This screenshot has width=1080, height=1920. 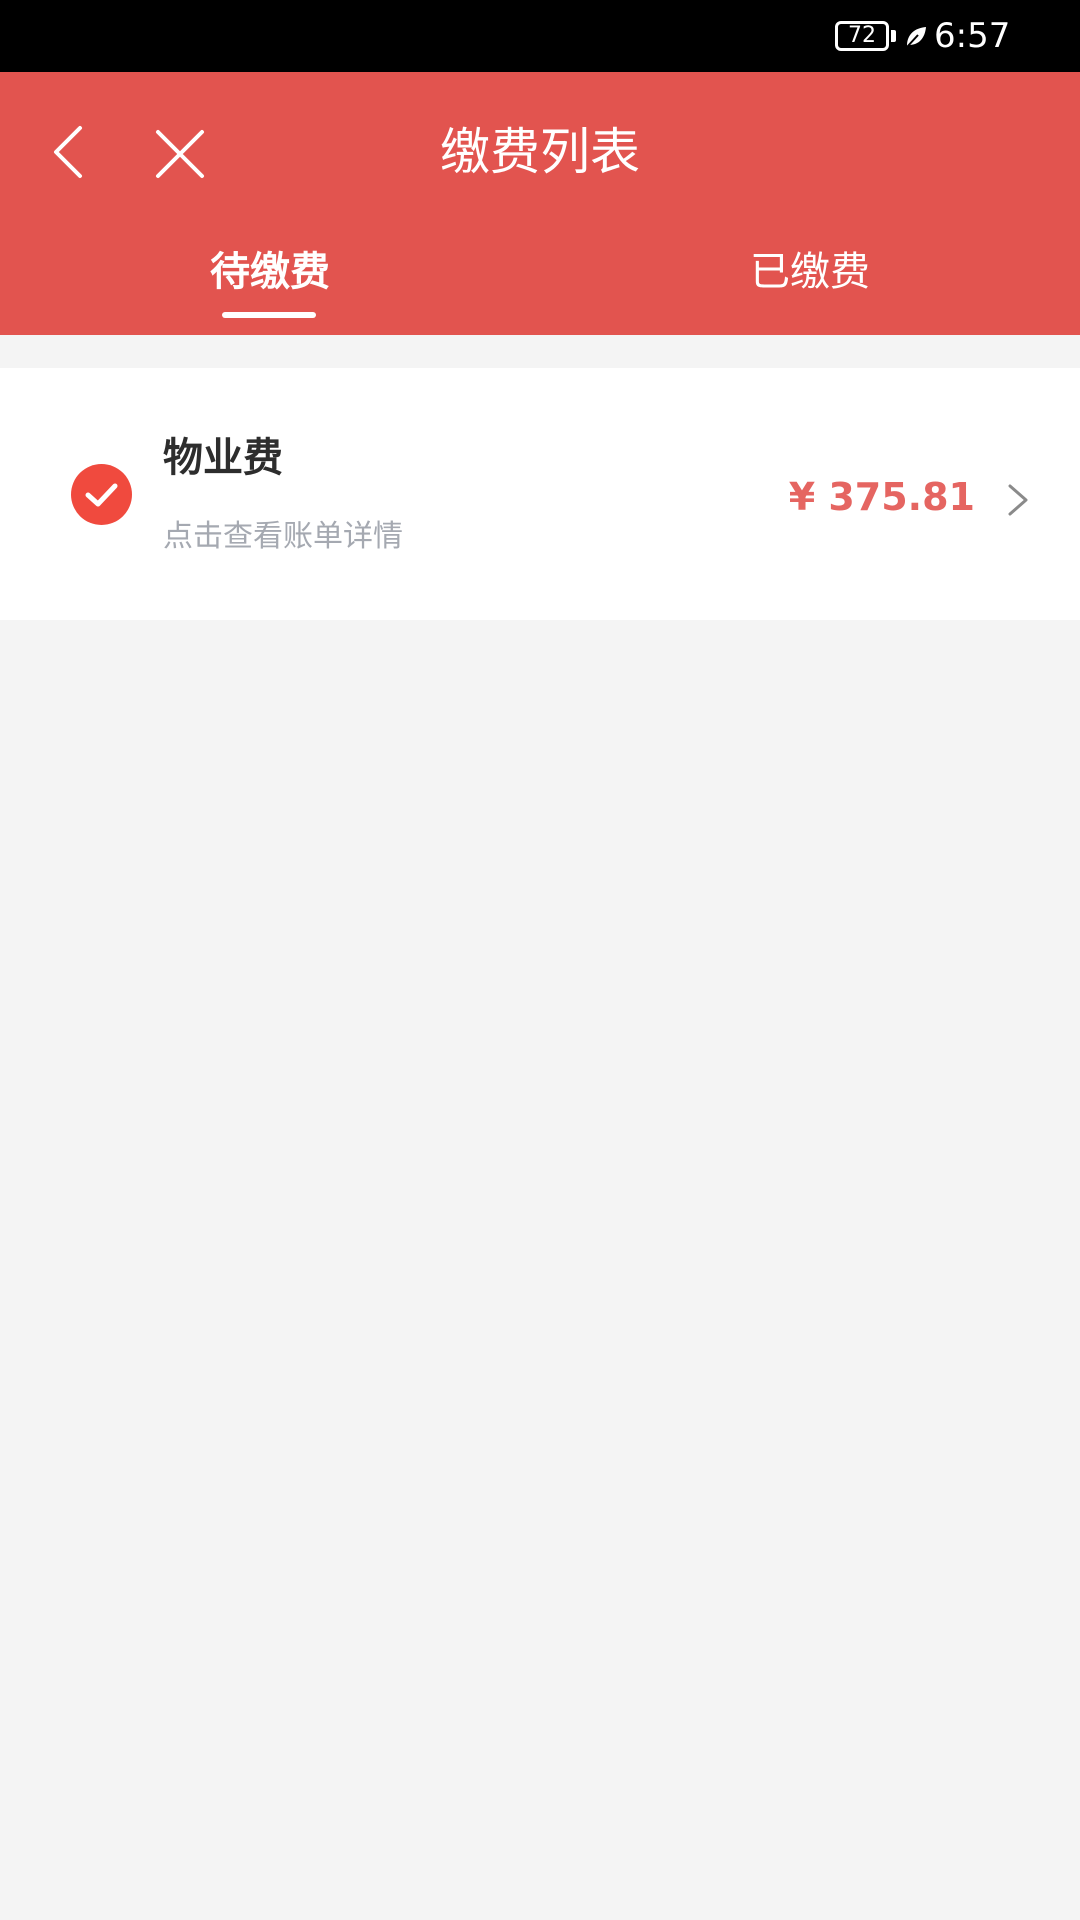 I want to click on bill-list-item: 物业费 点击查看账单详情 ¥ 375.81, so click(x=540, y=494).